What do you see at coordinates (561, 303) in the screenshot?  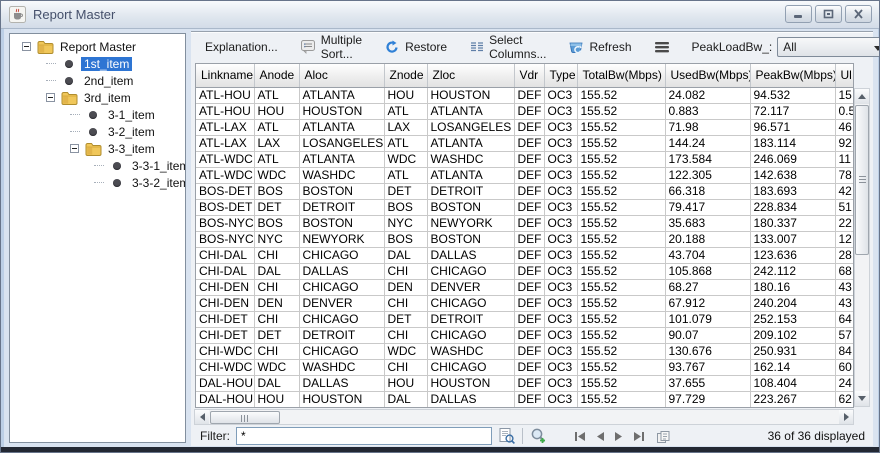 I see `table-cell: OC3` at bounding box center [561, 303].